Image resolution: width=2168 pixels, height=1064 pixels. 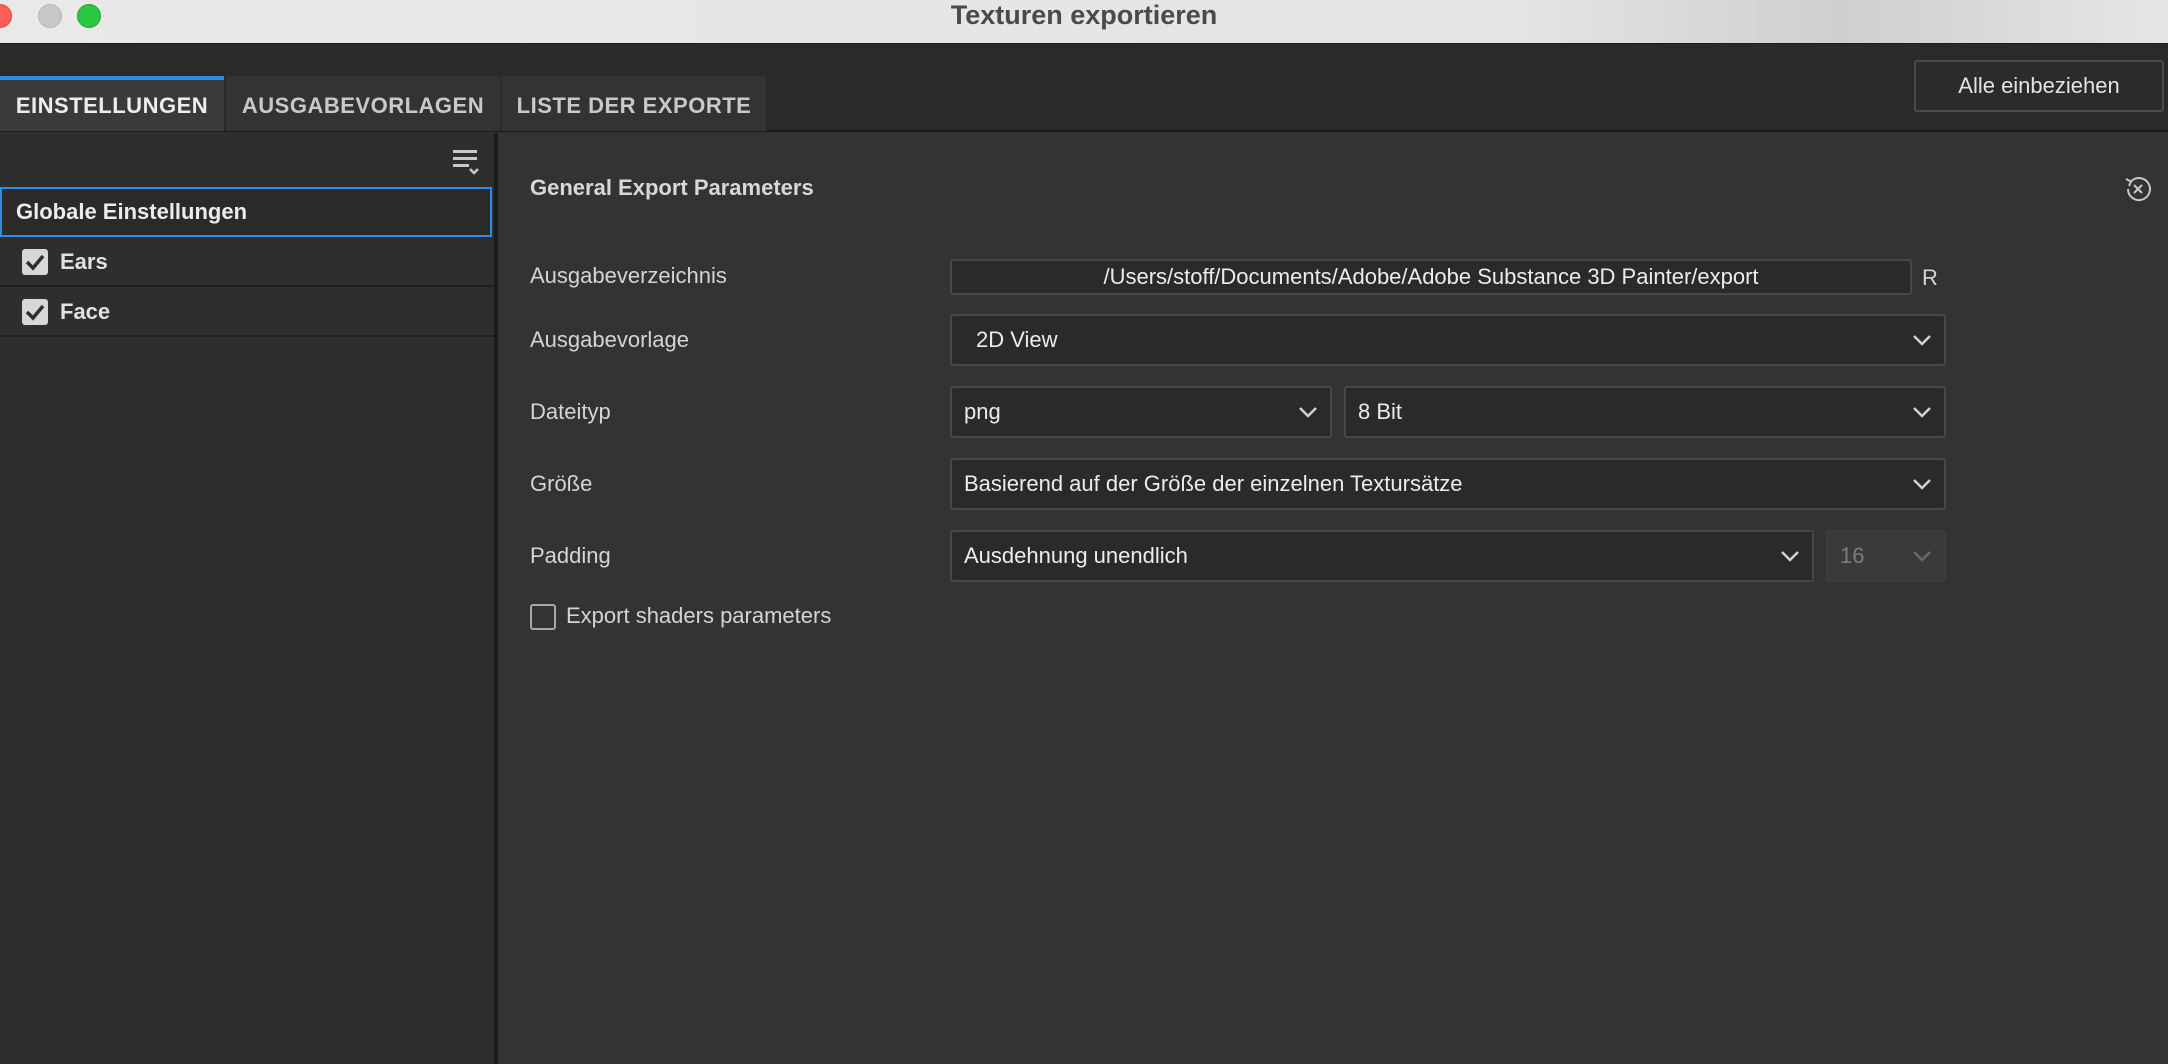 I want to click on output-template-select: 2D View, so click(x=1448, y=340).